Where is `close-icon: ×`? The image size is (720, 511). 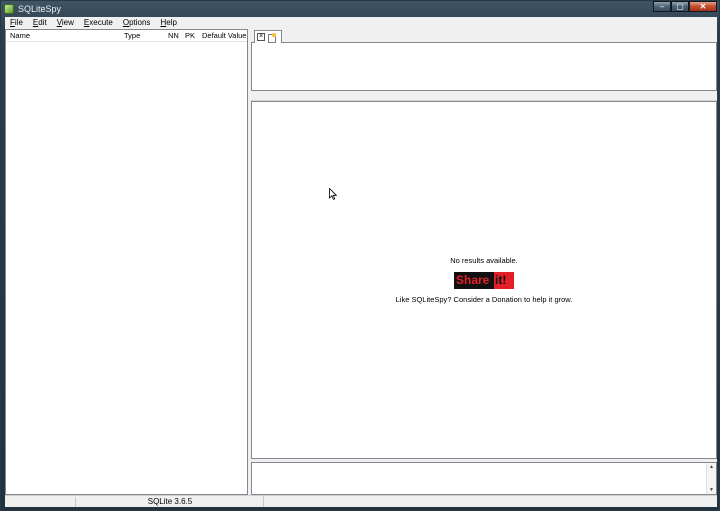 close-icon: × is located at coordinates (261, 37).